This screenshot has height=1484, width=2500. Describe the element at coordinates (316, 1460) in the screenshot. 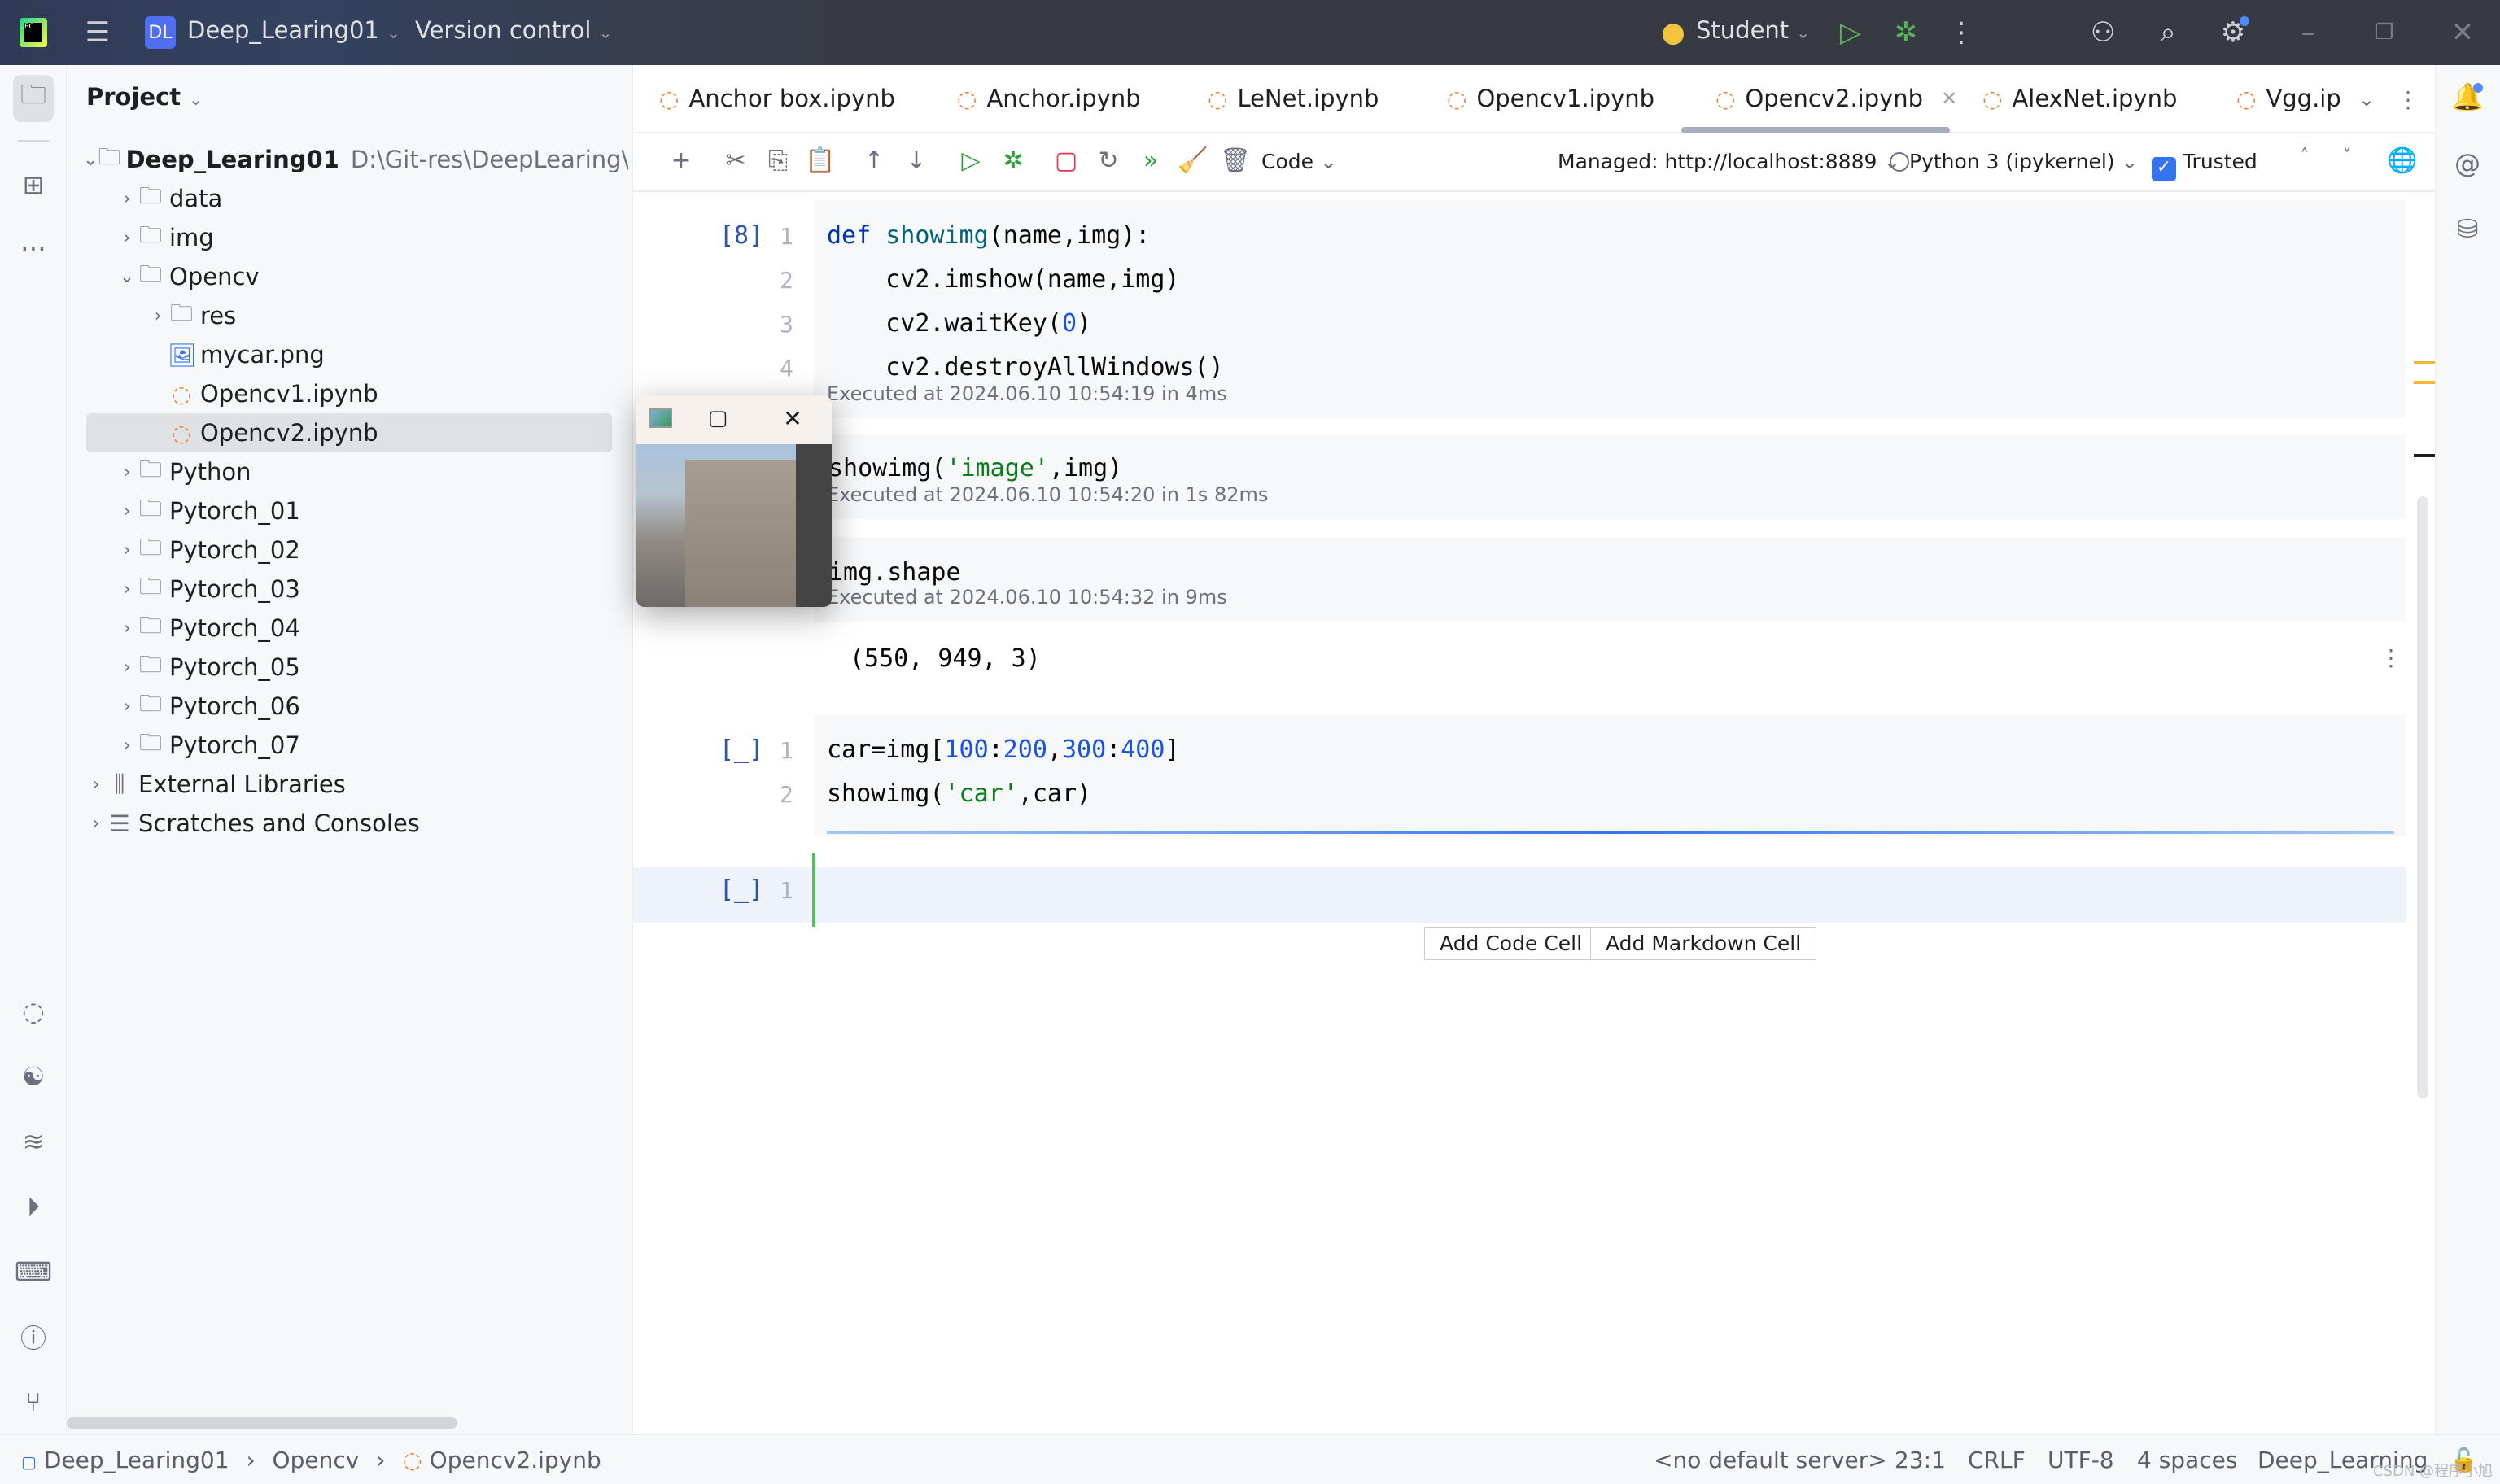

I see `breadcrumb-item: Opencv` at that location.